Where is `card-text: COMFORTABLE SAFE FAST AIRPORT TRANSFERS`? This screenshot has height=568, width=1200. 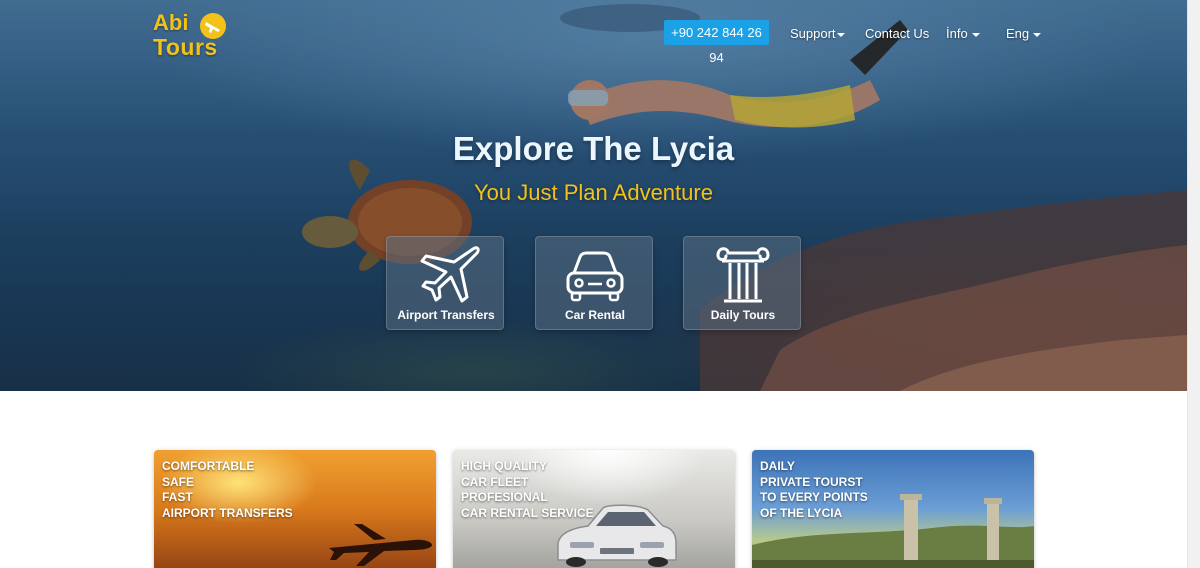 card-text: COMFORTABLE SAFE FAST AIRPORT TRANSFERS is located at coordinates (227, 490).